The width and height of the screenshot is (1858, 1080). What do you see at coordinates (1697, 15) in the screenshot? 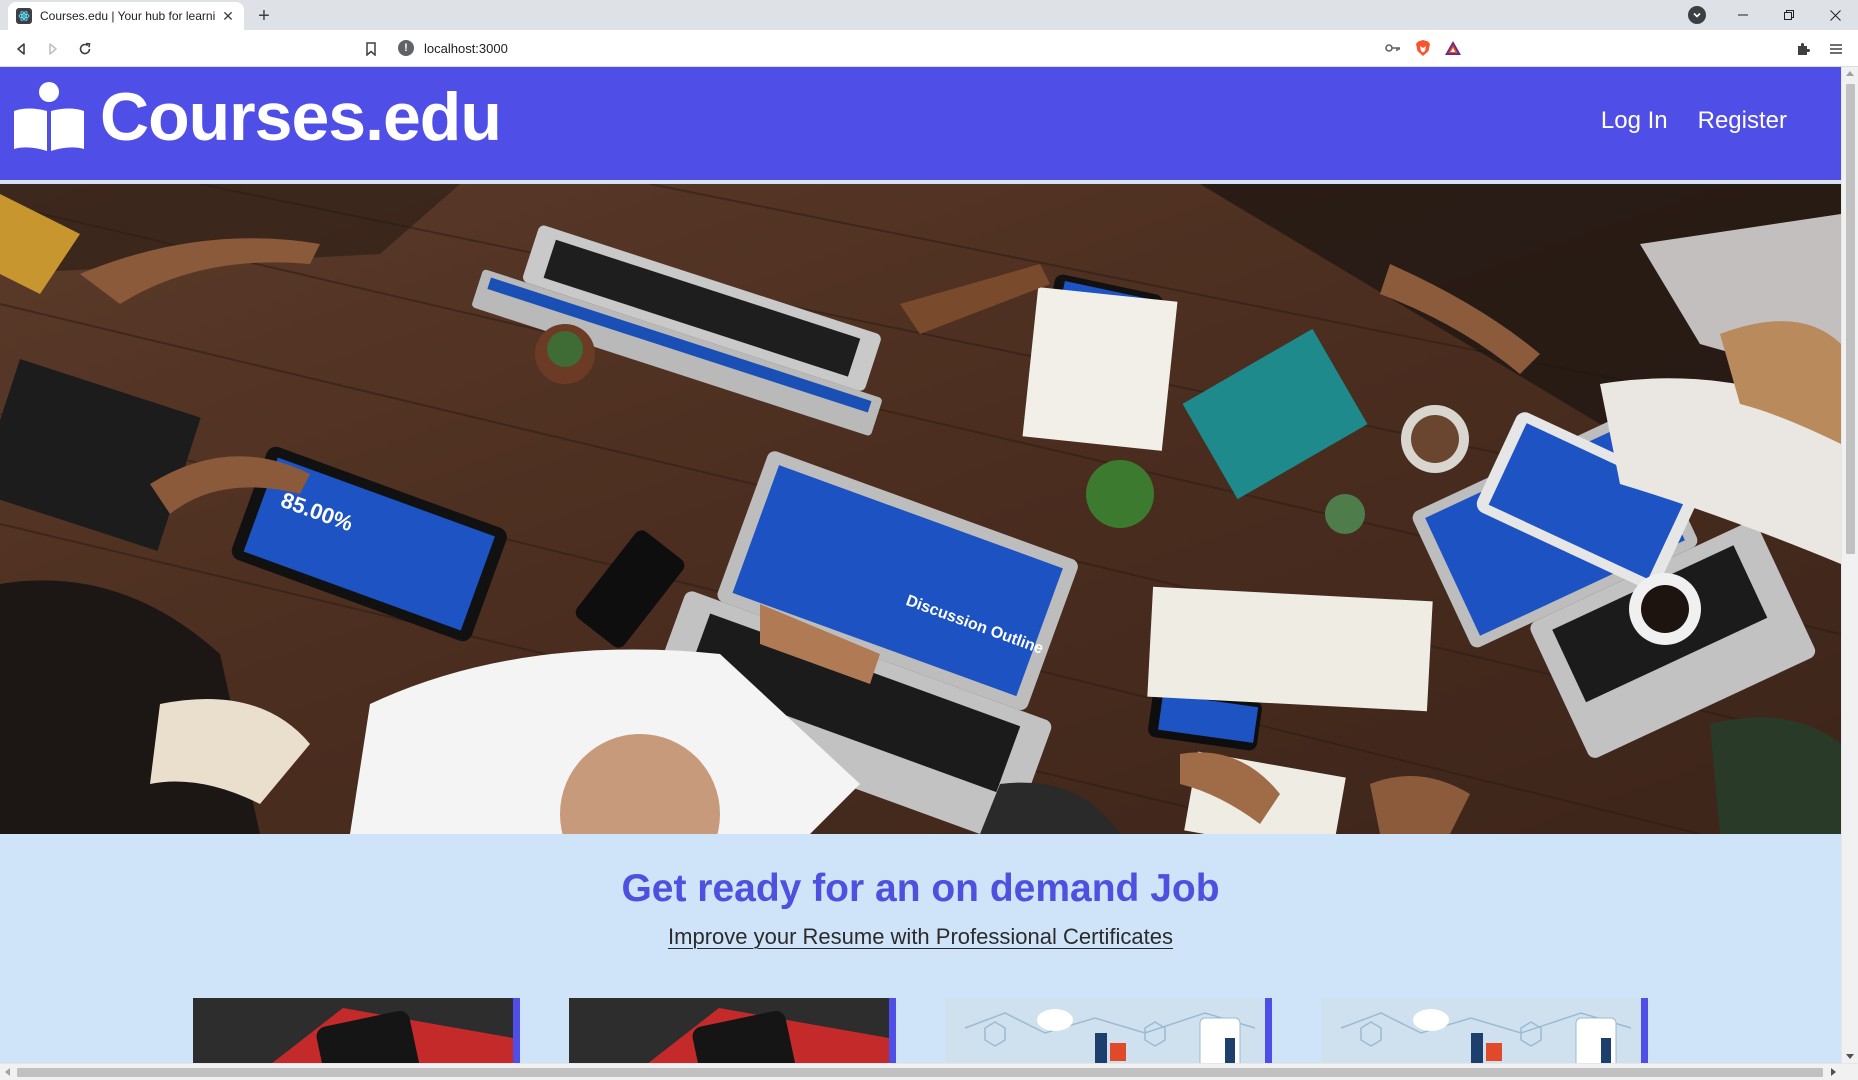
I see `tab-search-icon` at bounding box center [1697, 15].